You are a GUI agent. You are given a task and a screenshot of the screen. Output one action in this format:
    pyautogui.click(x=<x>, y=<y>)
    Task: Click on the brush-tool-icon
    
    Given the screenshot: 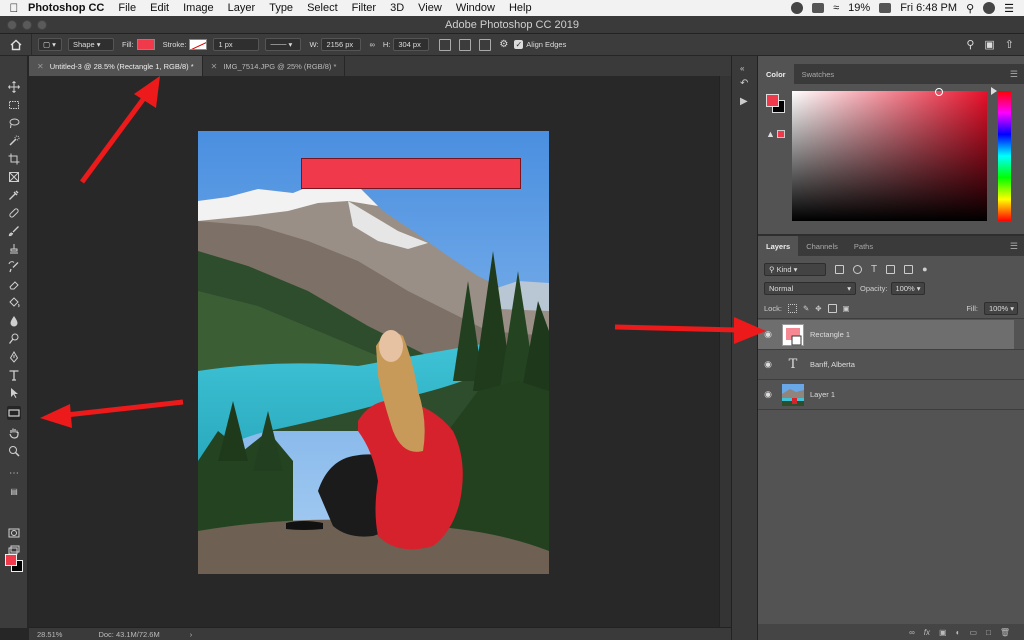 What is the action you would take?
    pyautogui.click(x=14, y=231)
    